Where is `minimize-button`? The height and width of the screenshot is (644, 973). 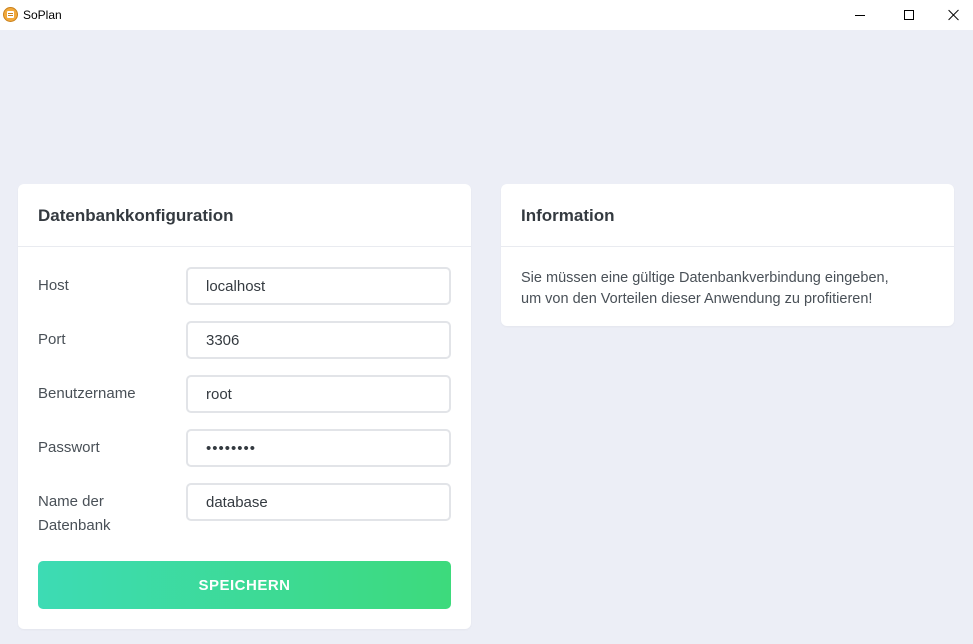
minimize-button is located at coordinates (860, 15).